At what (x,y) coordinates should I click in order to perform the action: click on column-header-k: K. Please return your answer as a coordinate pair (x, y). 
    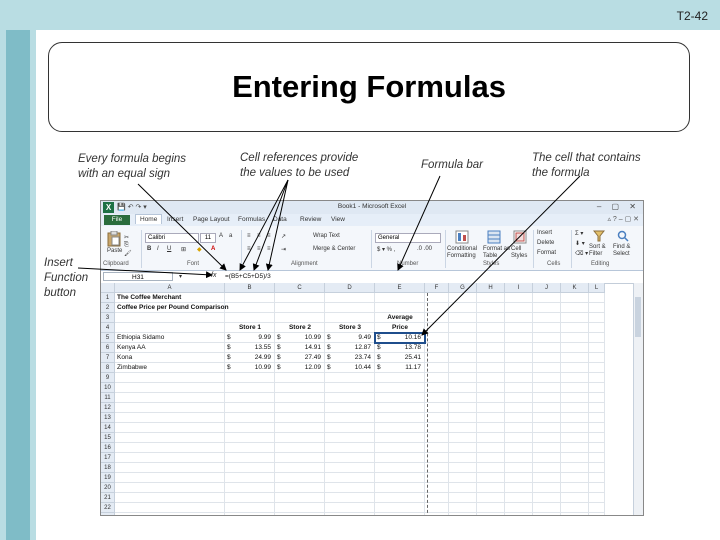
    Looking at the image, I should click on (575, 288).